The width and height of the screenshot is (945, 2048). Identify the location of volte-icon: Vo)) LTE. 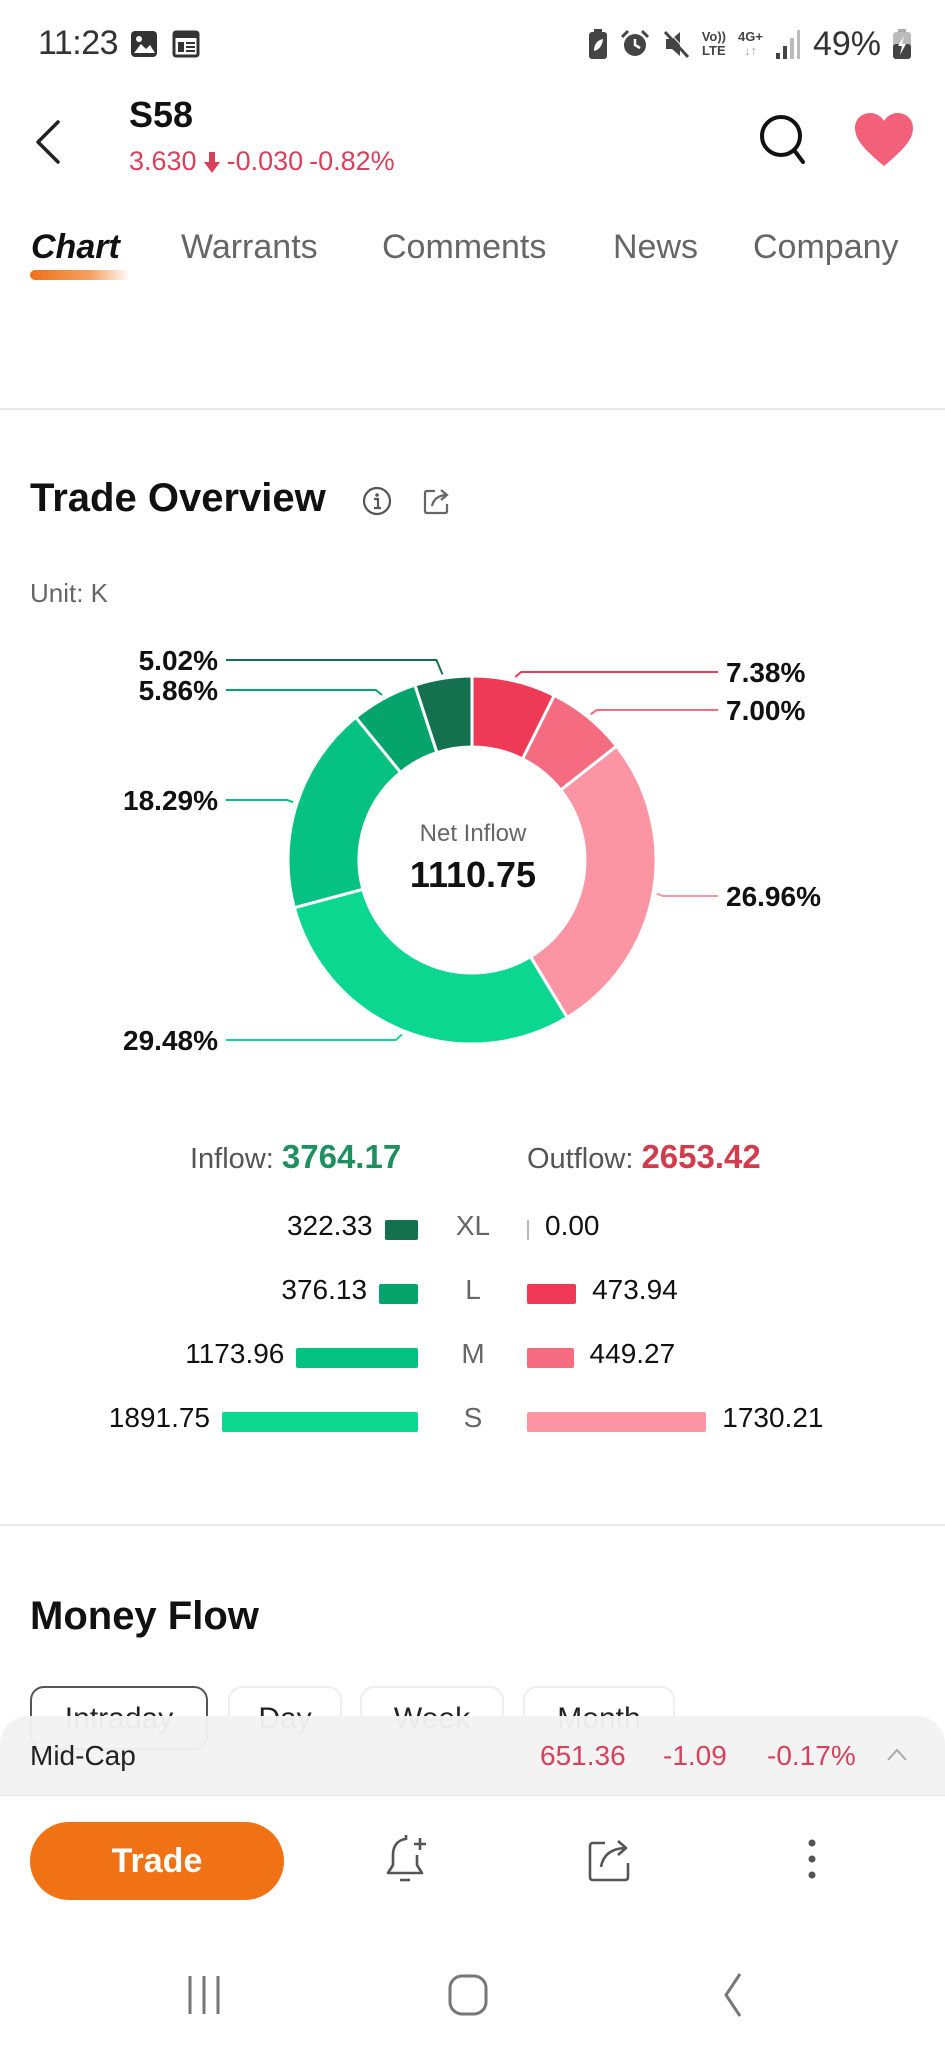
(713, 43).